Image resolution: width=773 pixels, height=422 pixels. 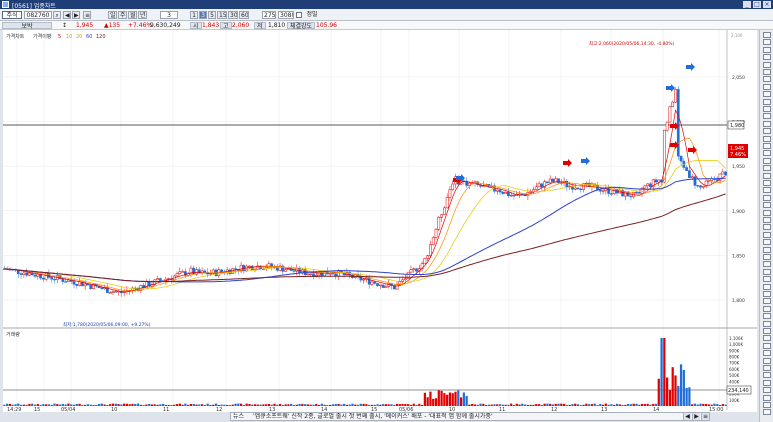 I want to click on precision-checkbox, so click(x=299, y=15).